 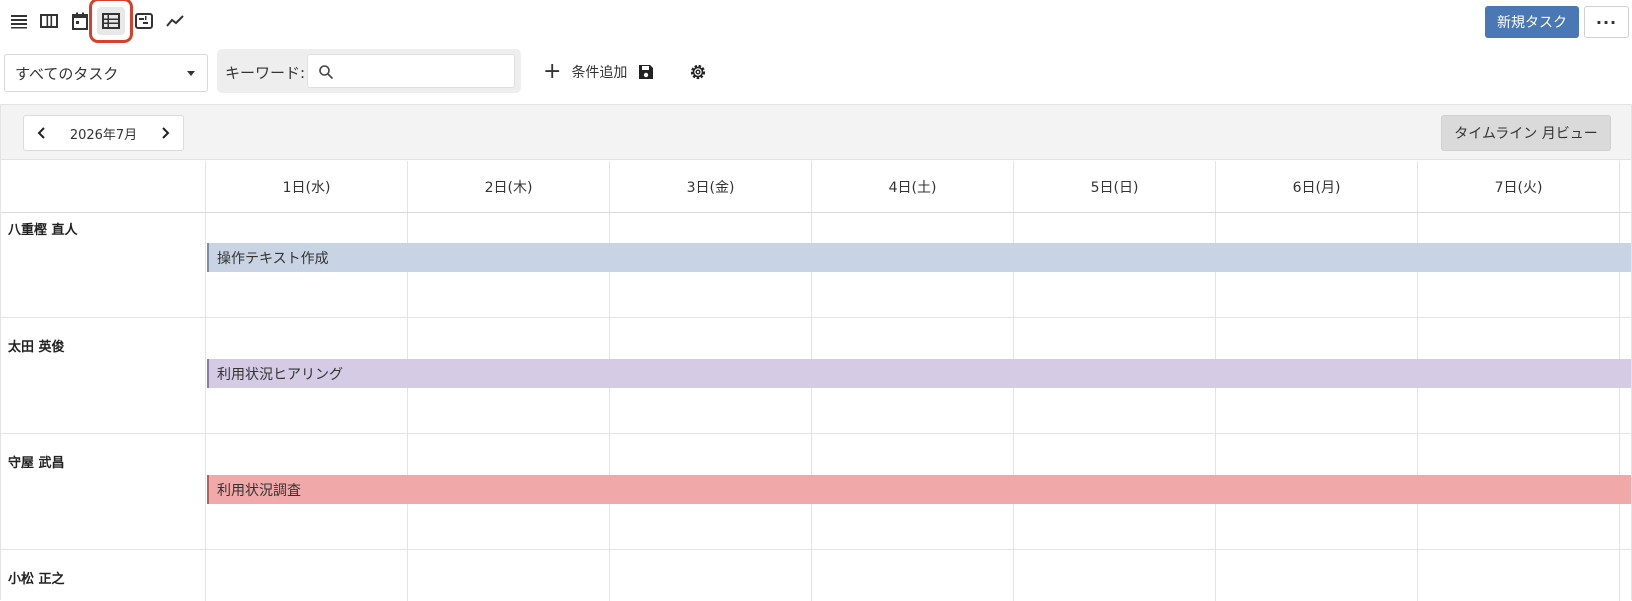 What do you see at coordinates (508, 186) in the screenshot?
I see `day-header: 2日(木)` at bounding box center [508, 186].